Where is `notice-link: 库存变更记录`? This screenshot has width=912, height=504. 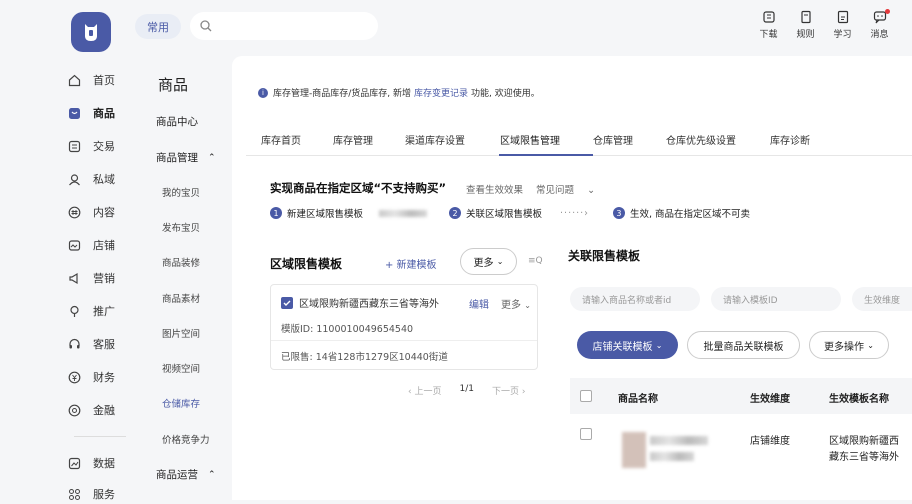
notice-link: 库存变更记录 is located at coordinates (441, 92).